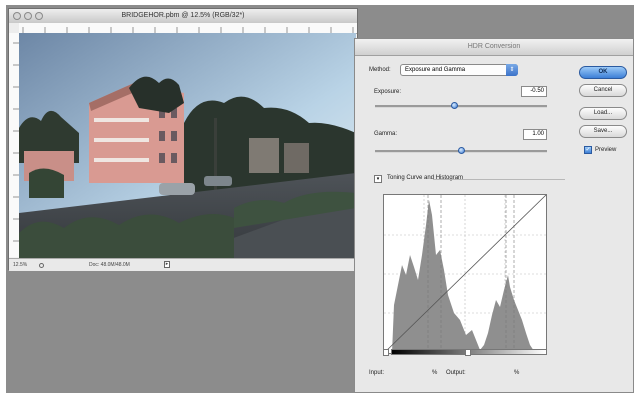 The width and height of the screenshot is (636, 396). I want to click on section-divider, so click(499, 179).